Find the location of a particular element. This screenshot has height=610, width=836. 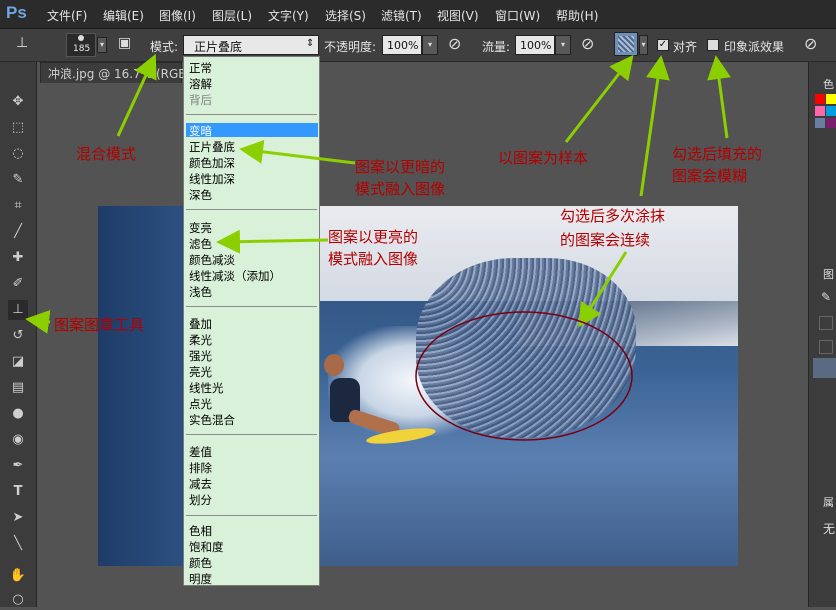

properties-panel-tab: 属 is located at coordinates (828, 502).